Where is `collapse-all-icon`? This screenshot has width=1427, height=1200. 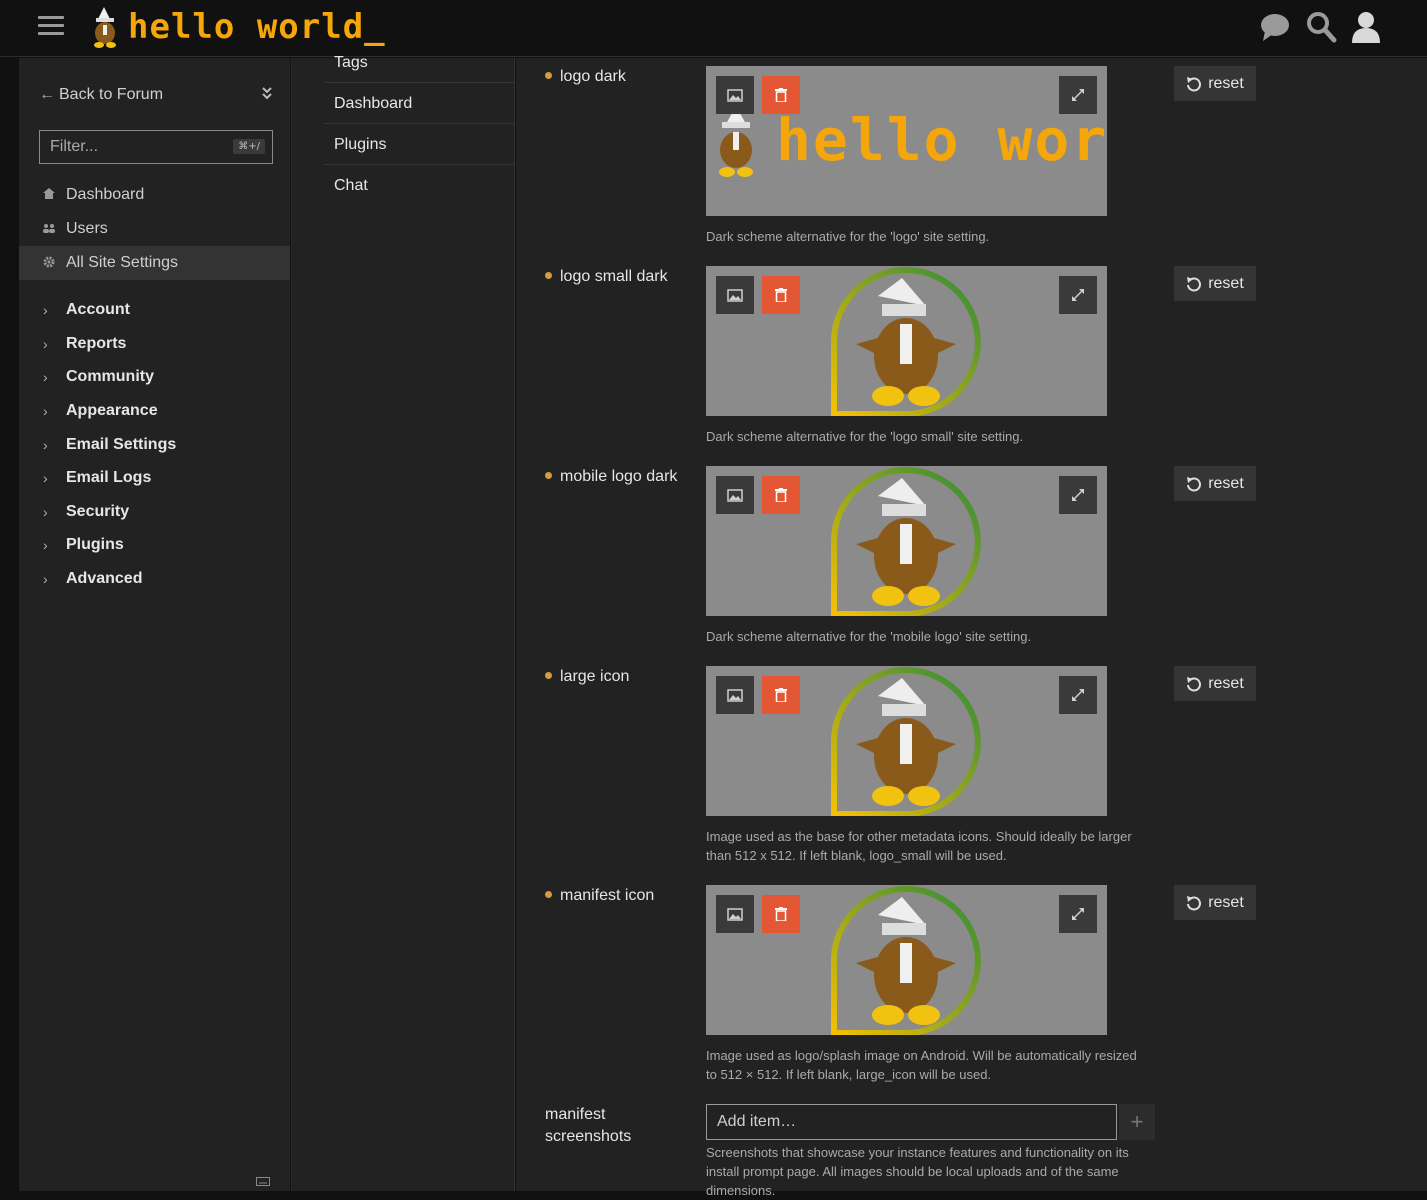 collapse-all-icon is located at coordinates (267, 95).